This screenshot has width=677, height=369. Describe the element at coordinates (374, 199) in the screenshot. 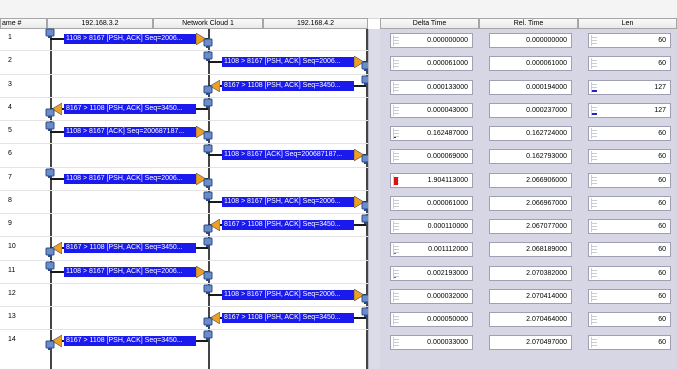

I see `pane-splitter` at that location.